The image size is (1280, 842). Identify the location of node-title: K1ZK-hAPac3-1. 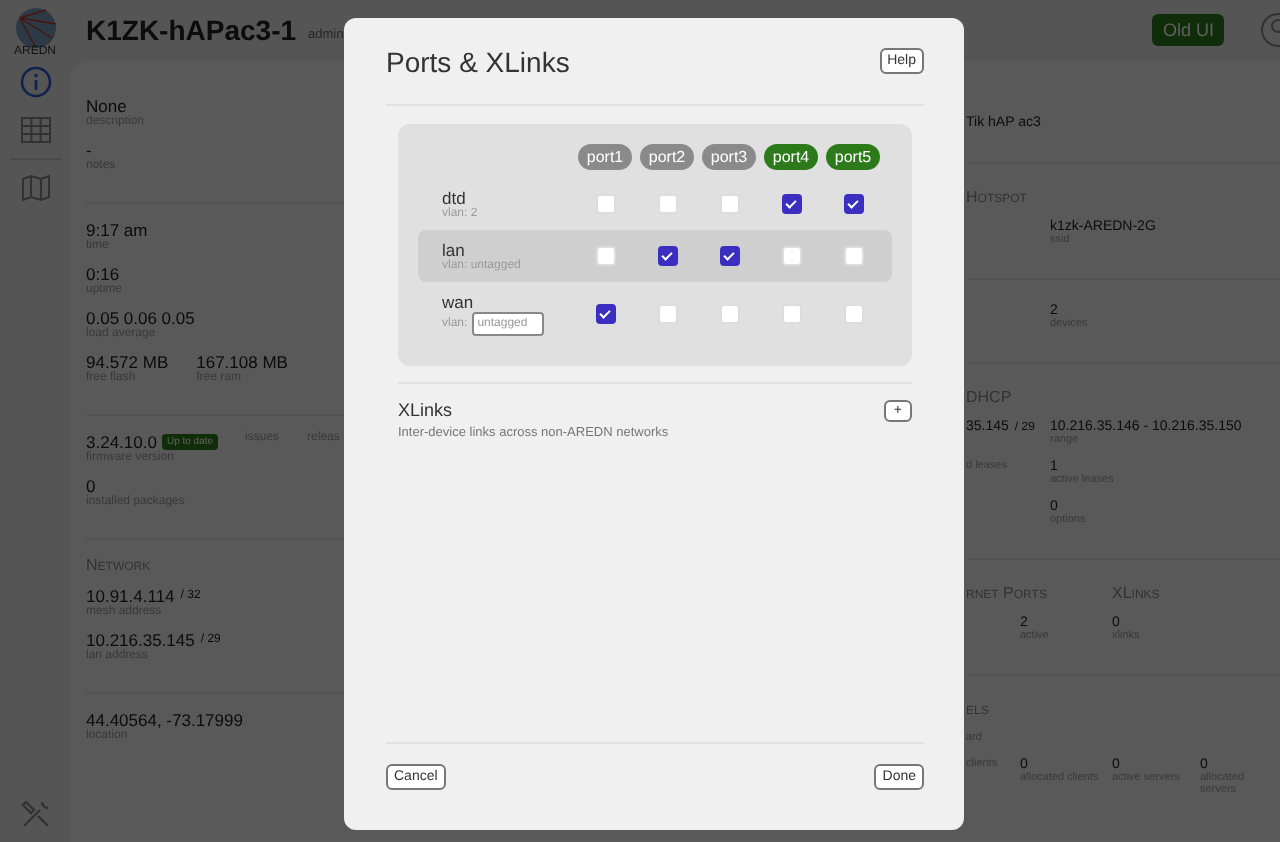
(191, 30).